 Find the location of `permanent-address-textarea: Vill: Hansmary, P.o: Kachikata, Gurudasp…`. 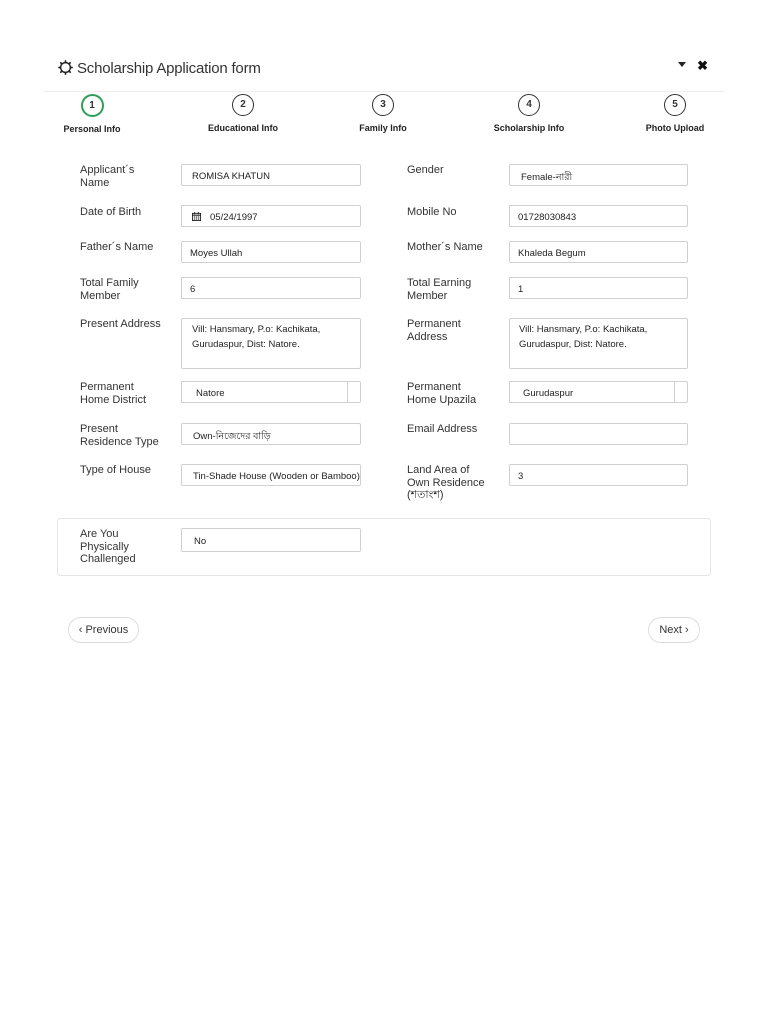

permanent-address-textarea: Vill: Hansmary, P.o: Kachikata, Gurudasp… is located at coordinates (598, 343).